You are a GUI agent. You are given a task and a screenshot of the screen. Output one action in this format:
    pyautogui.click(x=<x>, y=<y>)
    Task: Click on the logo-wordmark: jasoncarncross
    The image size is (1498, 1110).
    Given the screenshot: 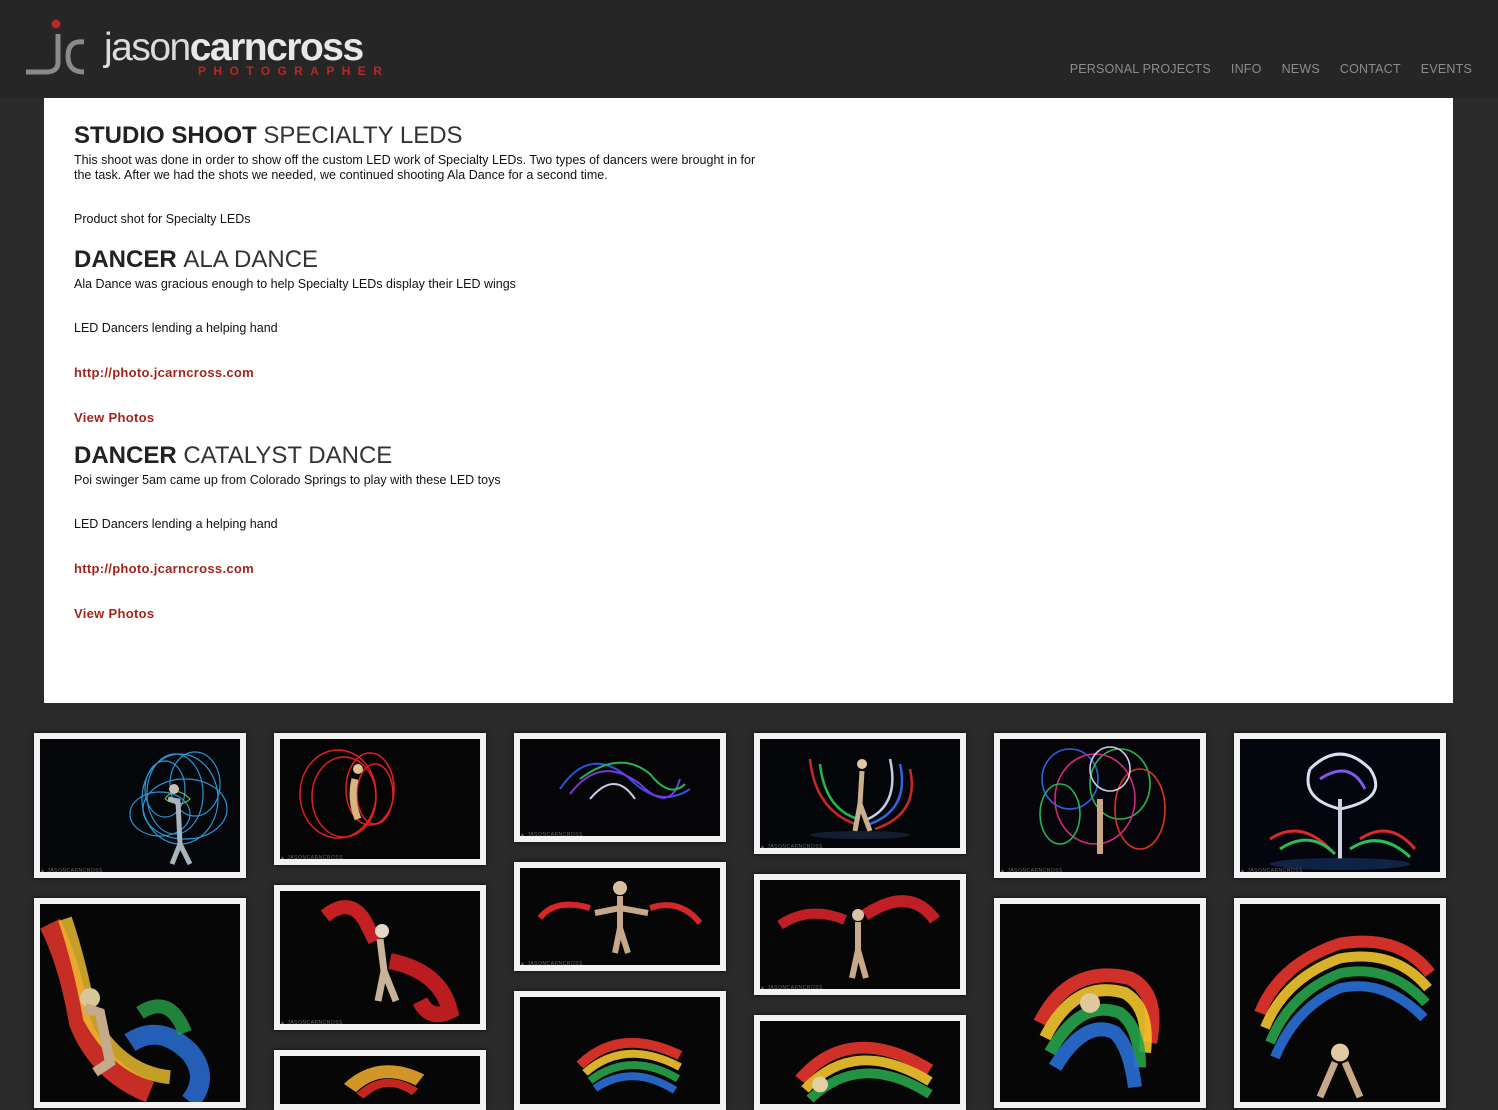 What is the action you would take?
    pyautogui.click(x=234, y=47)
    